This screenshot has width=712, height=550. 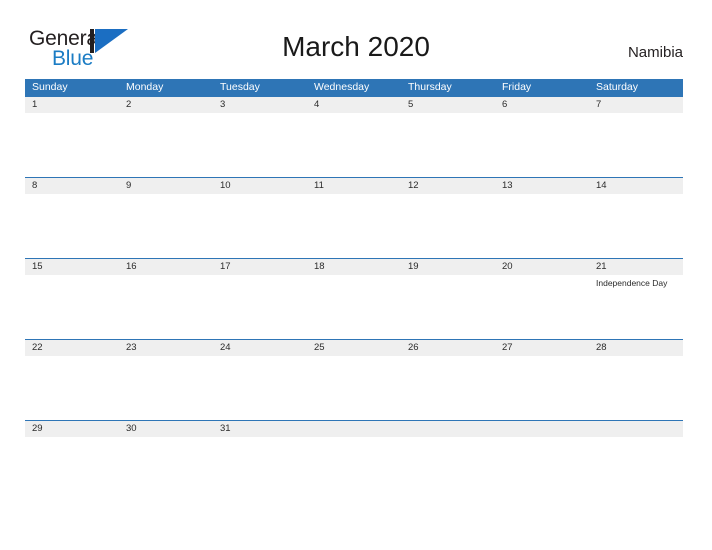 What do you see at coordinates (655, 52) in the screenshot?
I see `country-label: Namibia` at bounding box center [655, 52].